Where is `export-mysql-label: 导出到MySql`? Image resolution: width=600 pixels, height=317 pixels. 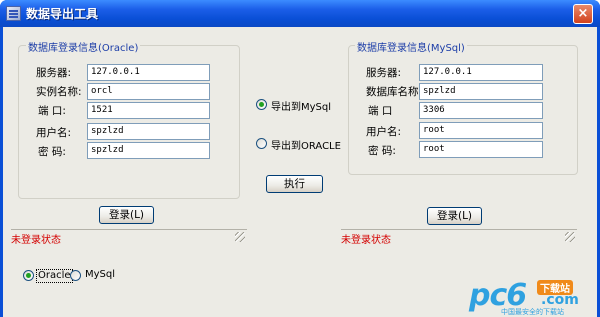
export-mysql-label: 导出到MySql is located at coordinates (301, 107).